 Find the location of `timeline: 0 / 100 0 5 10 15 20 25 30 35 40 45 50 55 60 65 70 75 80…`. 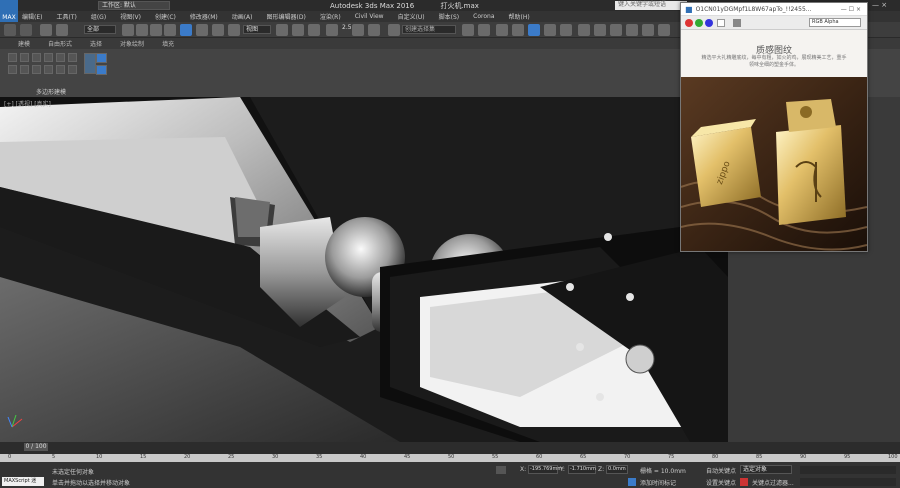

timeline: 0 / 100 0 5 10 15 20 25 30 35 40 45 50 55 60 65 70 75 80… is located at coordinates (450, 452).